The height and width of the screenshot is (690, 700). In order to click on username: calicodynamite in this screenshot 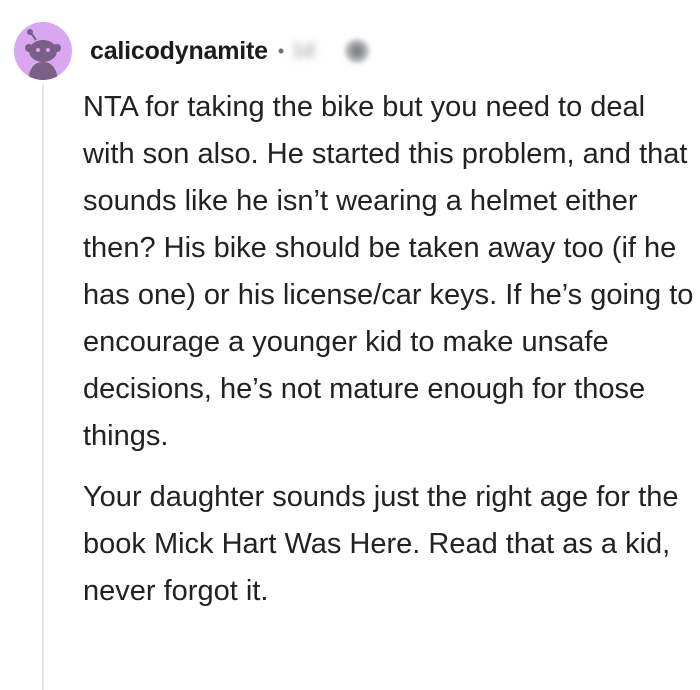, I will do `click(179, 51)`.